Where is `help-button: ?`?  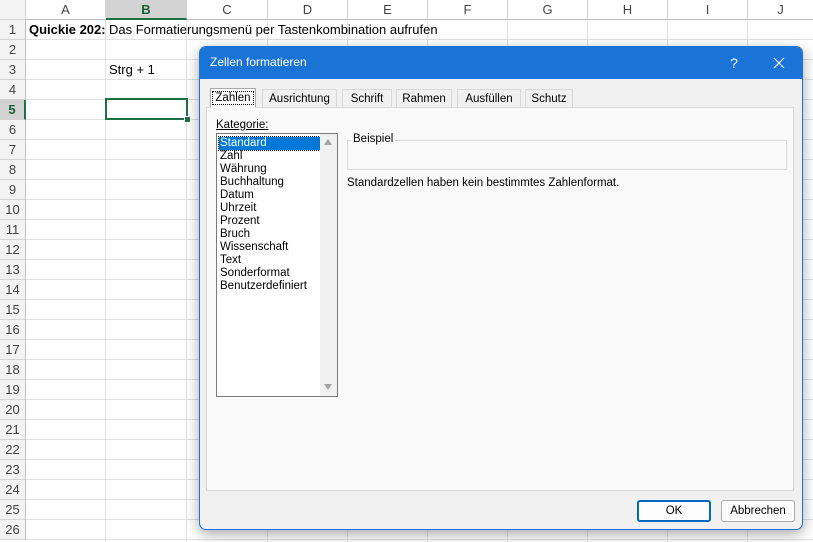
help-button: ? is located at coordinates (734, 63).